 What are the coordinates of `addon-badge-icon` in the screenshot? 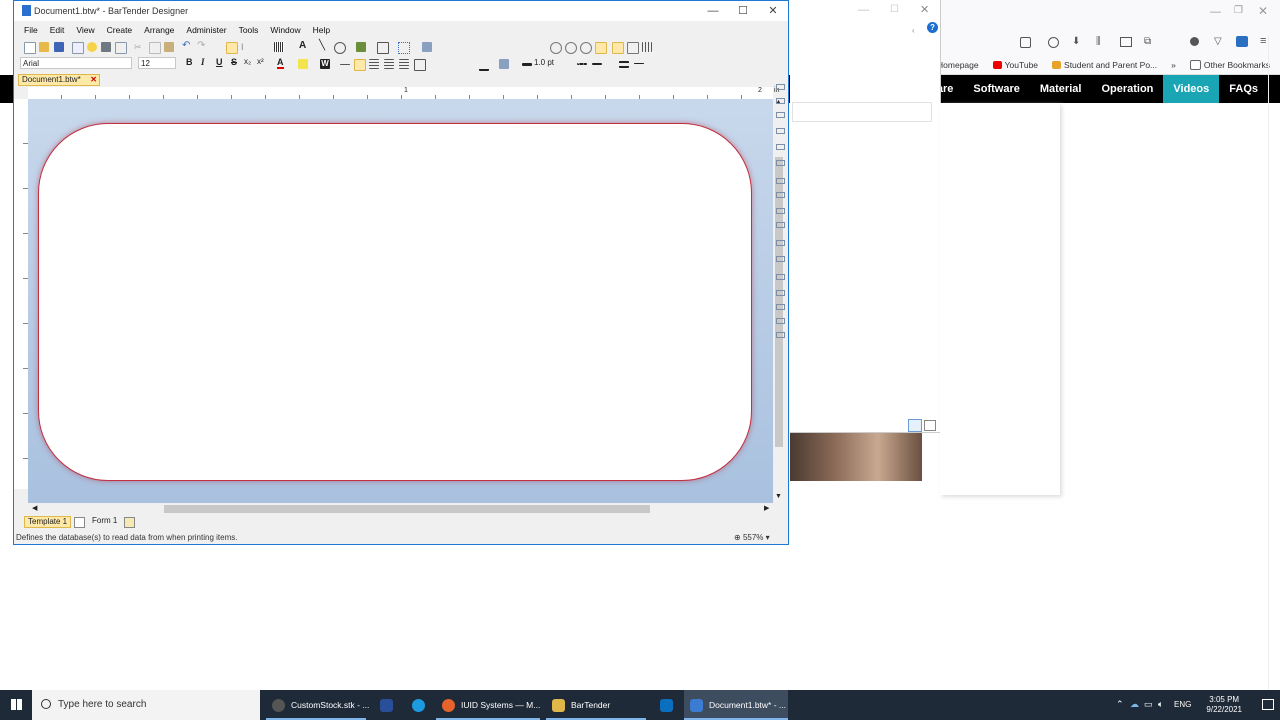 It's located at (1242, 41).